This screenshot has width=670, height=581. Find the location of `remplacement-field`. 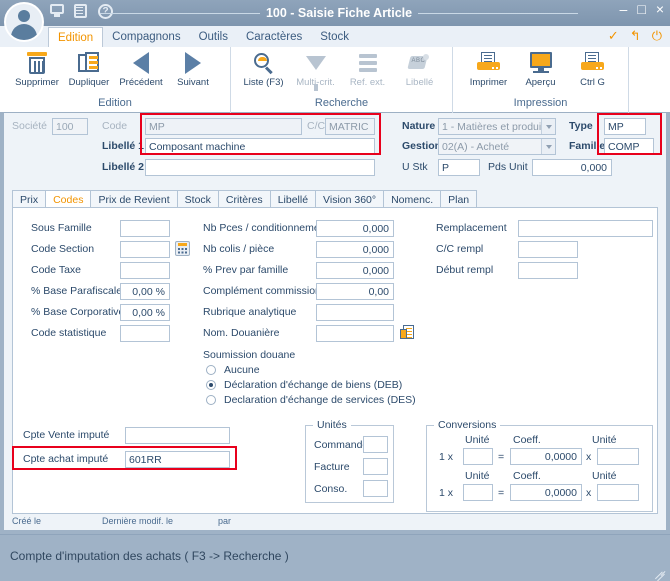

remplacement-field is located at coordinates (585, 228).